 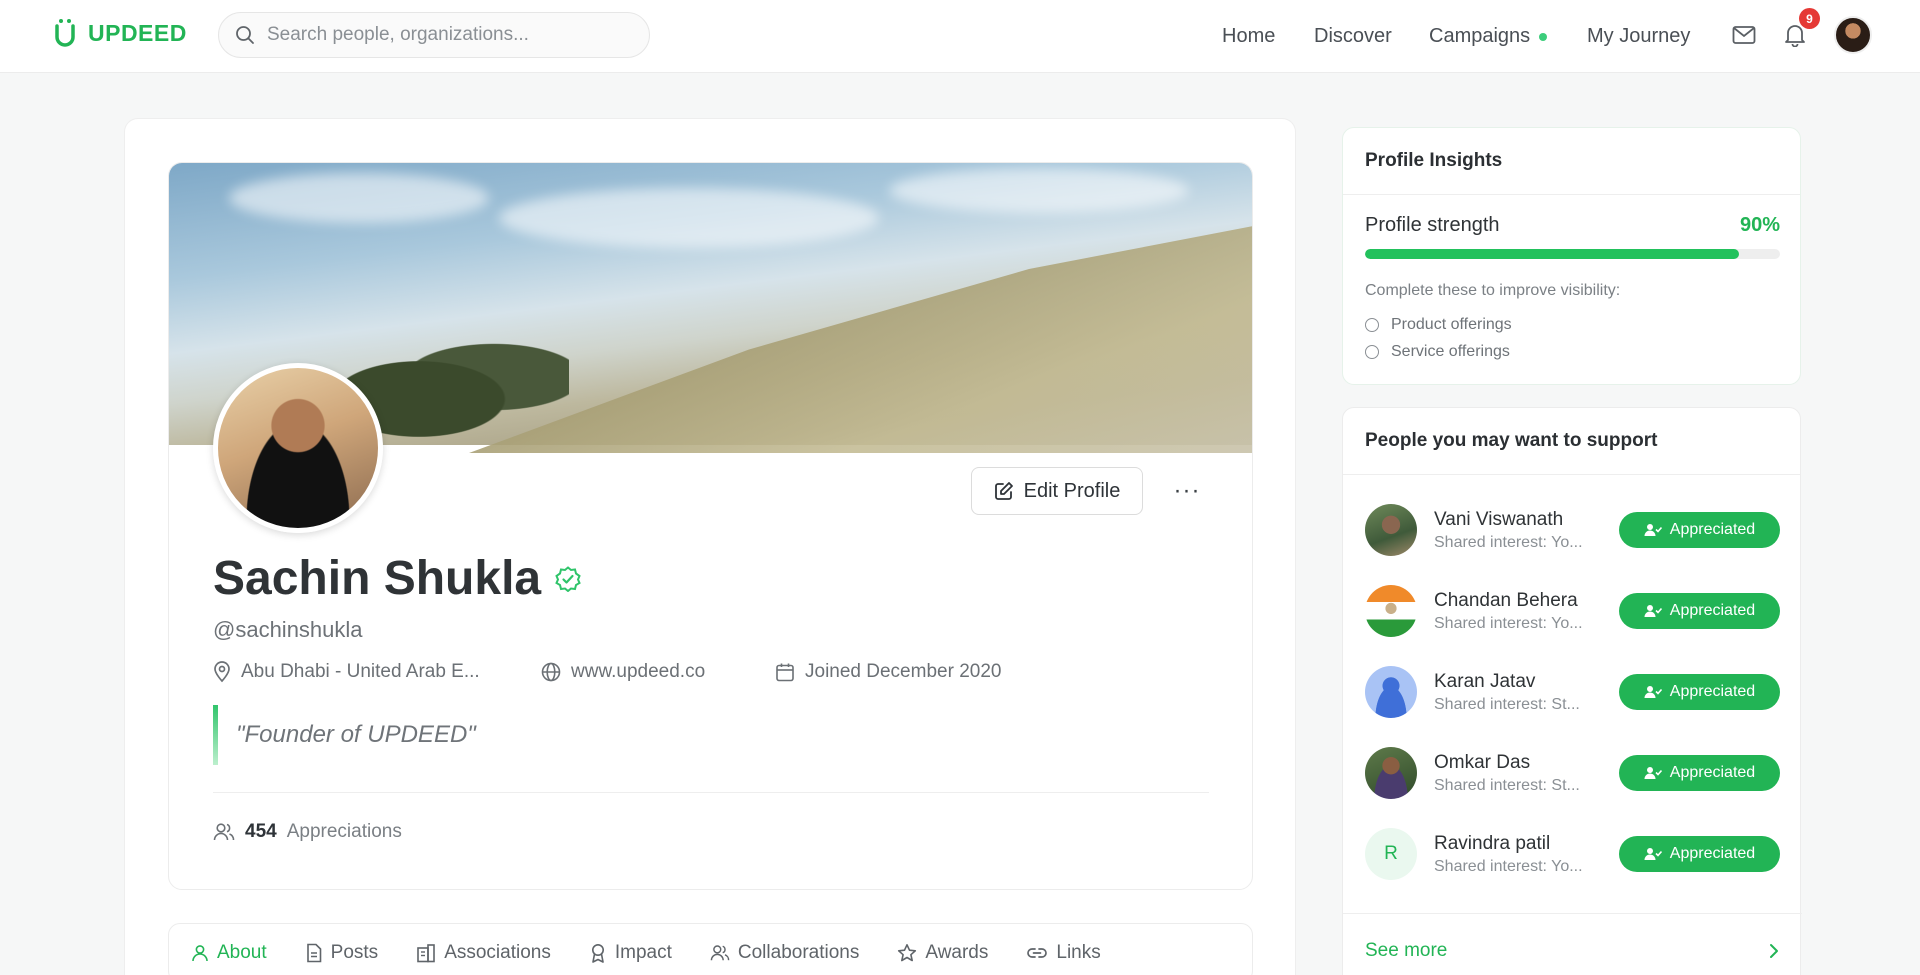 What do you see at coordinates (1515, 763) in the screenshot?
I see `person-name: Omkar Das` at bounding box center [1515, 763].